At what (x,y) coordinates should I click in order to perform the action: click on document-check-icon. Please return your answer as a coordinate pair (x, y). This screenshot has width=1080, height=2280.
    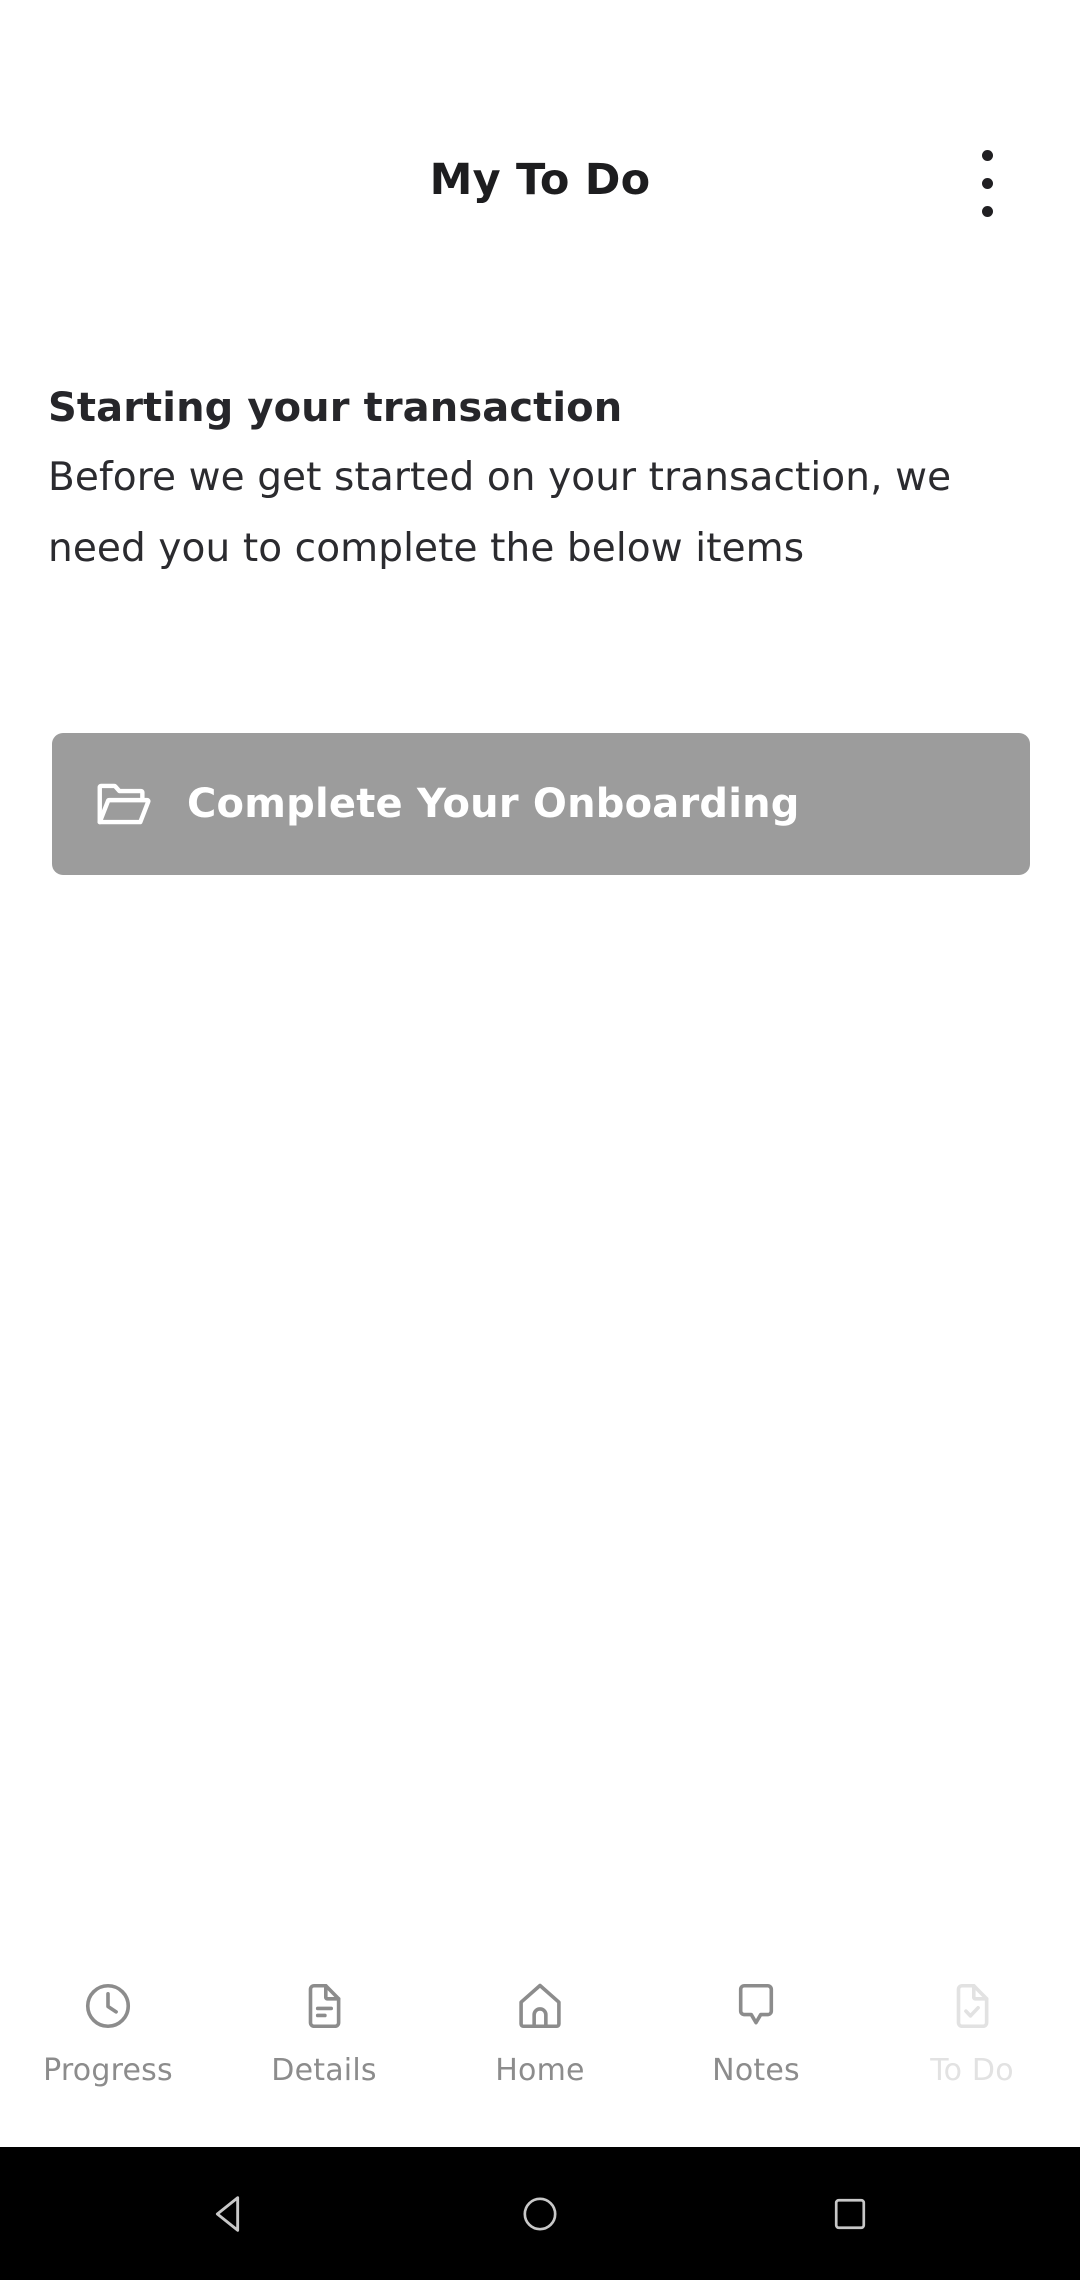
    Looking at the image, I should click on (972, 2006).